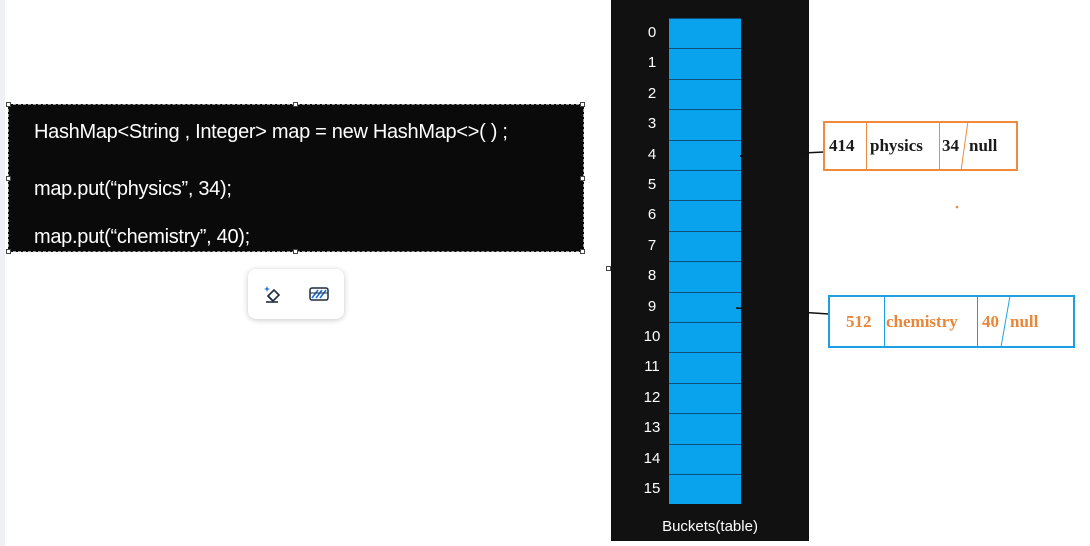  Describe the element at coordinates (859, 321) in the screenshot. I see `node-chemistry-hash: 512` at that location.